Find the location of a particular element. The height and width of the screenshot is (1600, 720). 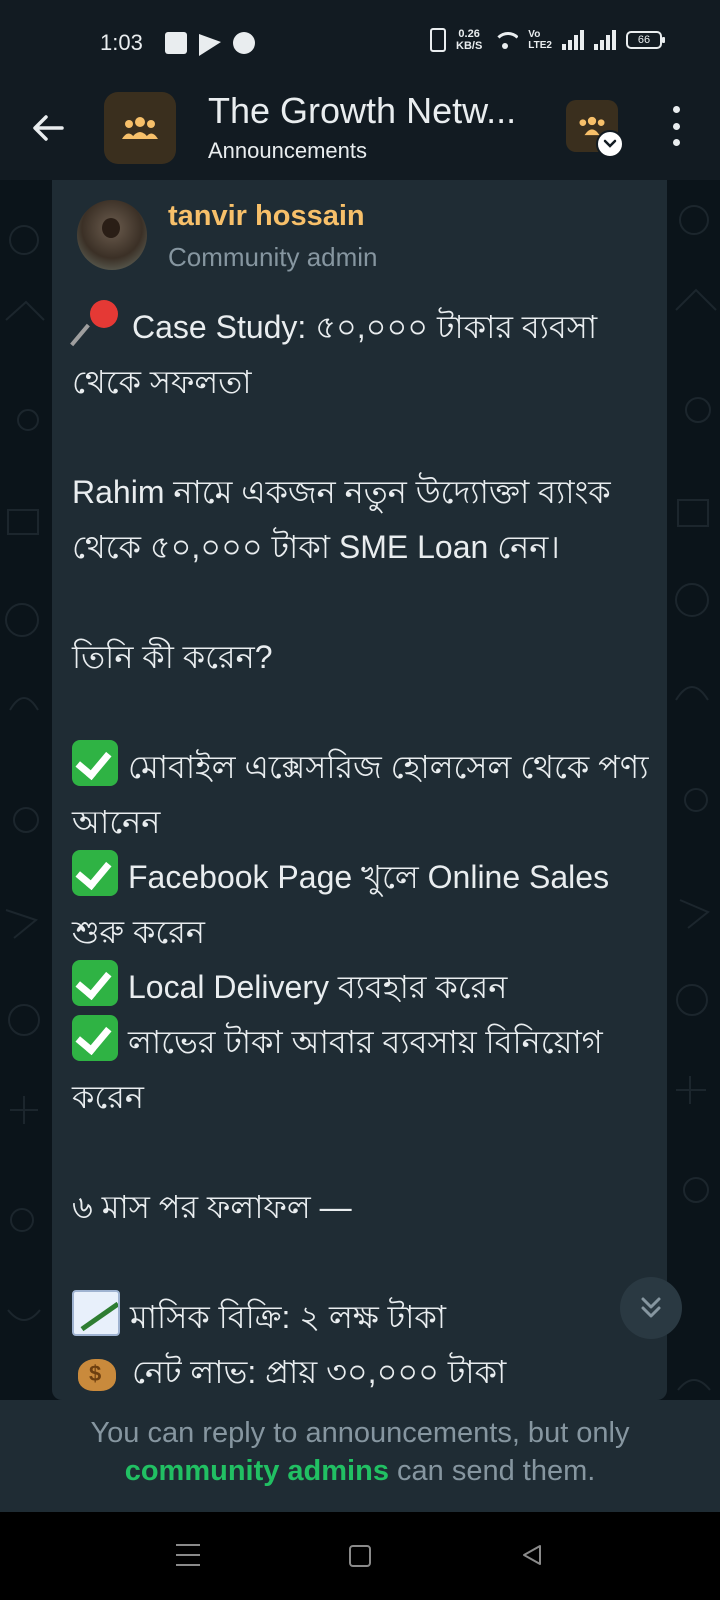

chat-subtitle: Announcements is located at coordinates (287, 150).